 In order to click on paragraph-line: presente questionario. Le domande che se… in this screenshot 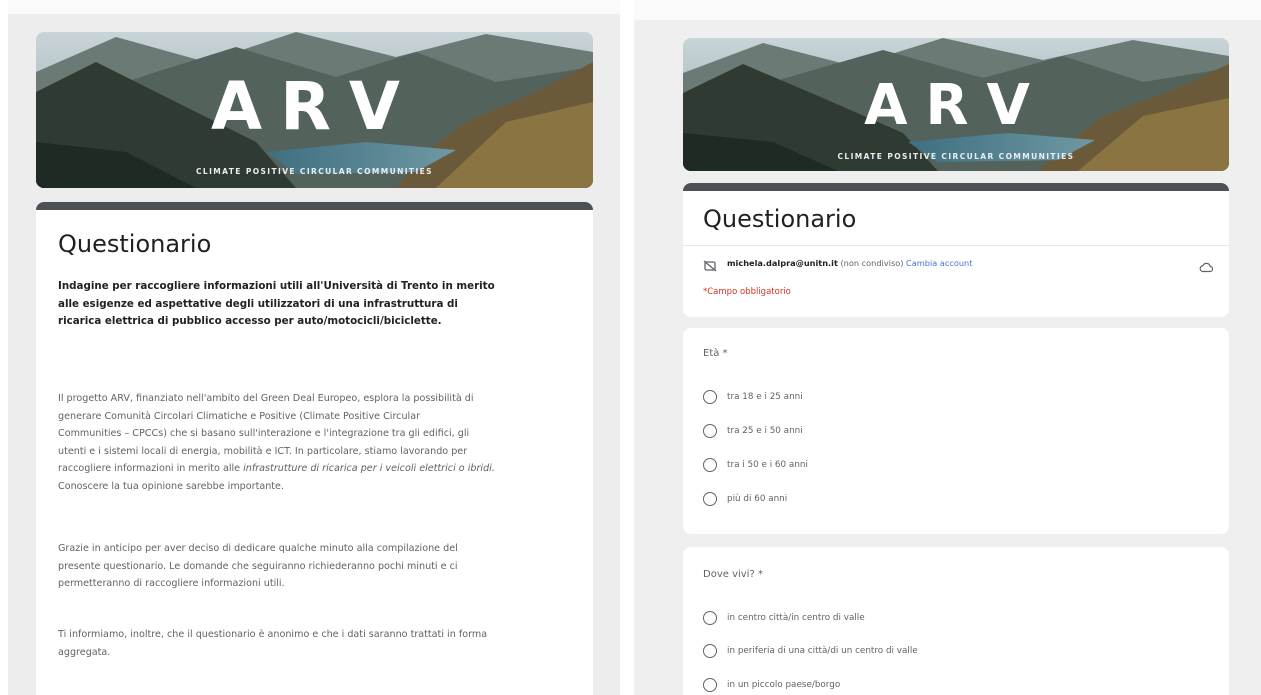, I will do `click(258, 566)`.